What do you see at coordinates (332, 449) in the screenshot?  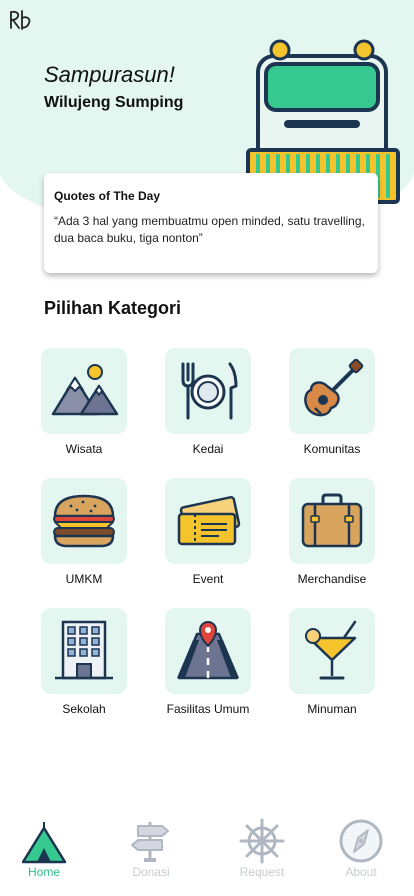 I see `category-label: Komunitas` at bounding box center [332, 449].